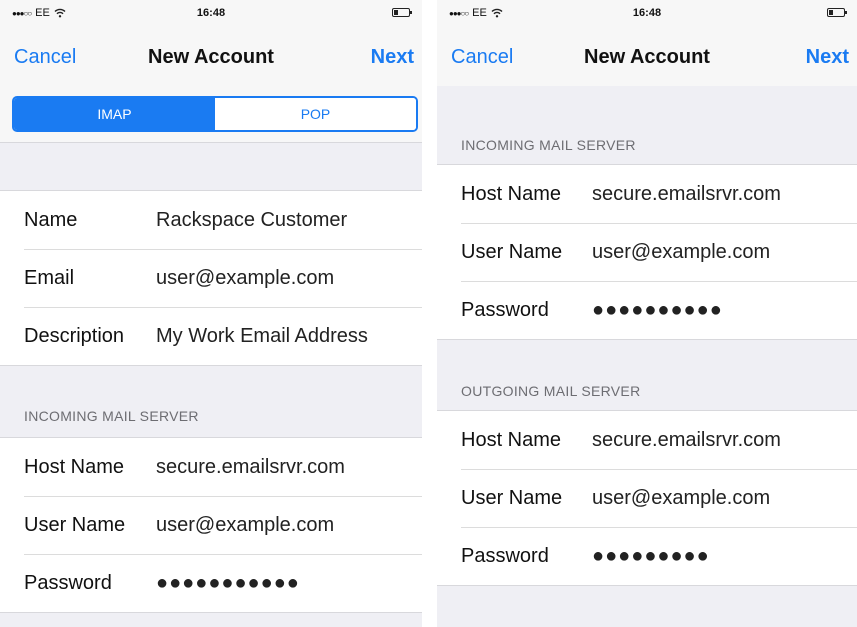 This screenshot has height=627, width=857. What do you see at coordinates (551, 391) in the screenshot?
I see `outgoing-section-header: OUTGOING MAIL SERVER` at bounding box center [551, 391].